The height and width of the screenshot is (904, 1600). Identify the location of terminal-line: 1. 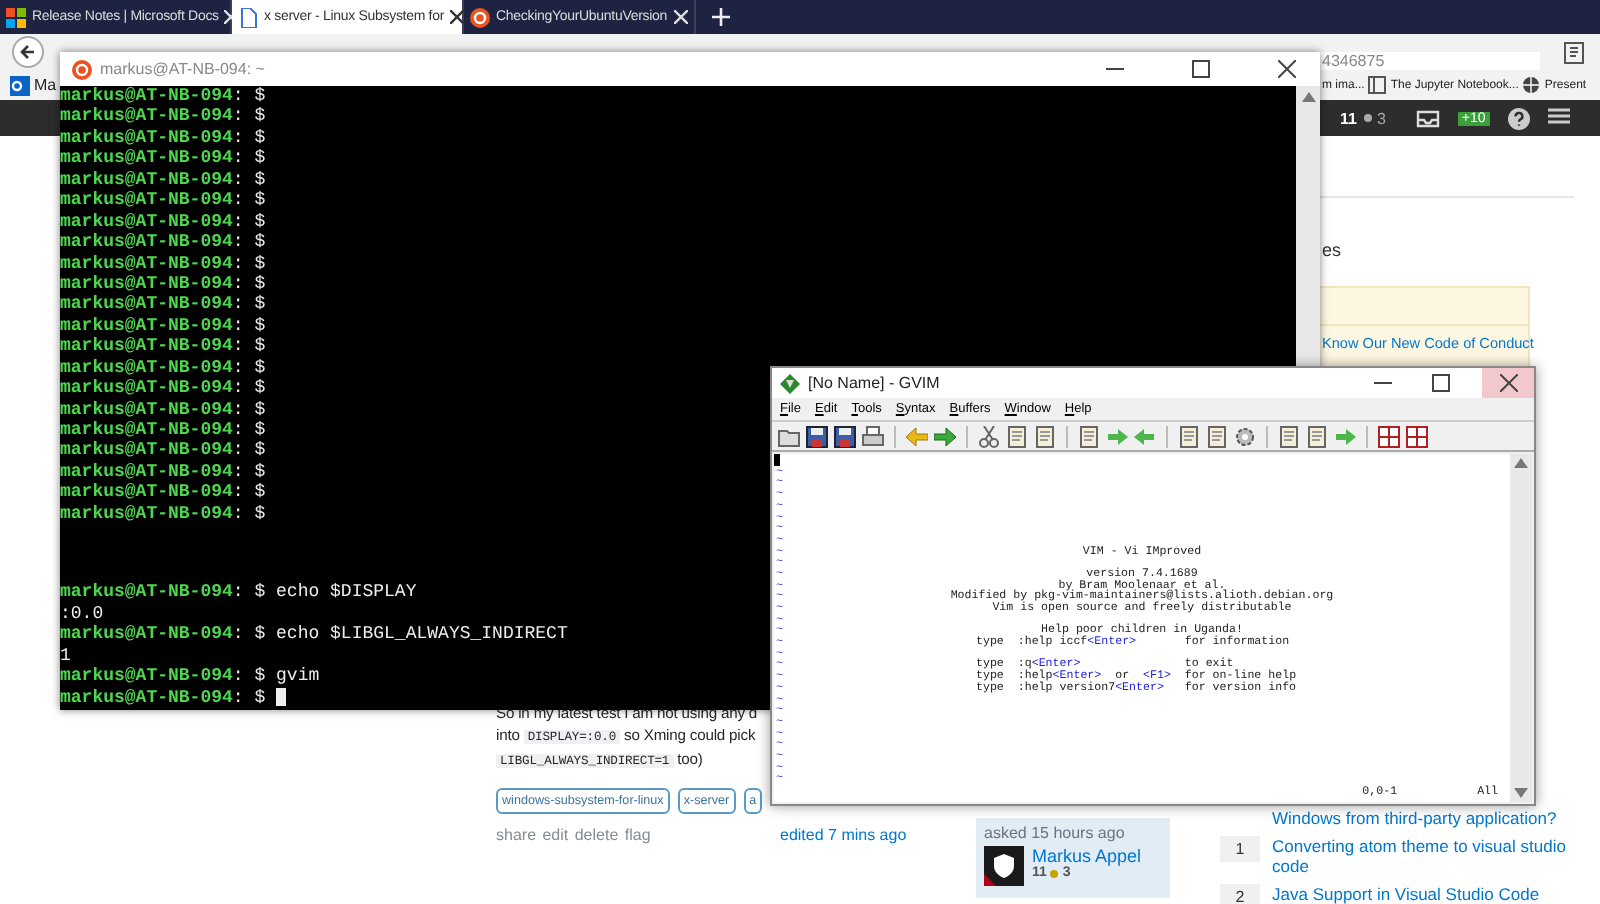
(65, 656).